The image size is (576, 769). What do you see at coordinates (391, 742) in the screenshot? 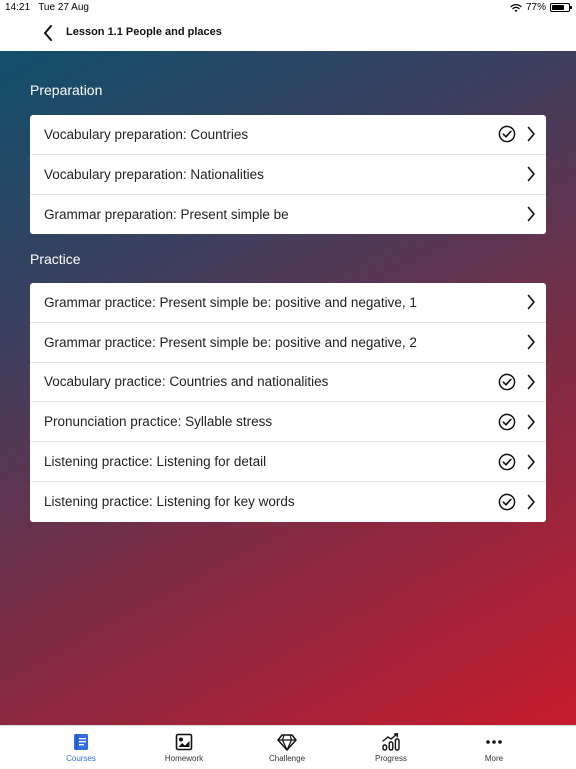
I see `progress-chart-icon` at bounding box center [391, 742].